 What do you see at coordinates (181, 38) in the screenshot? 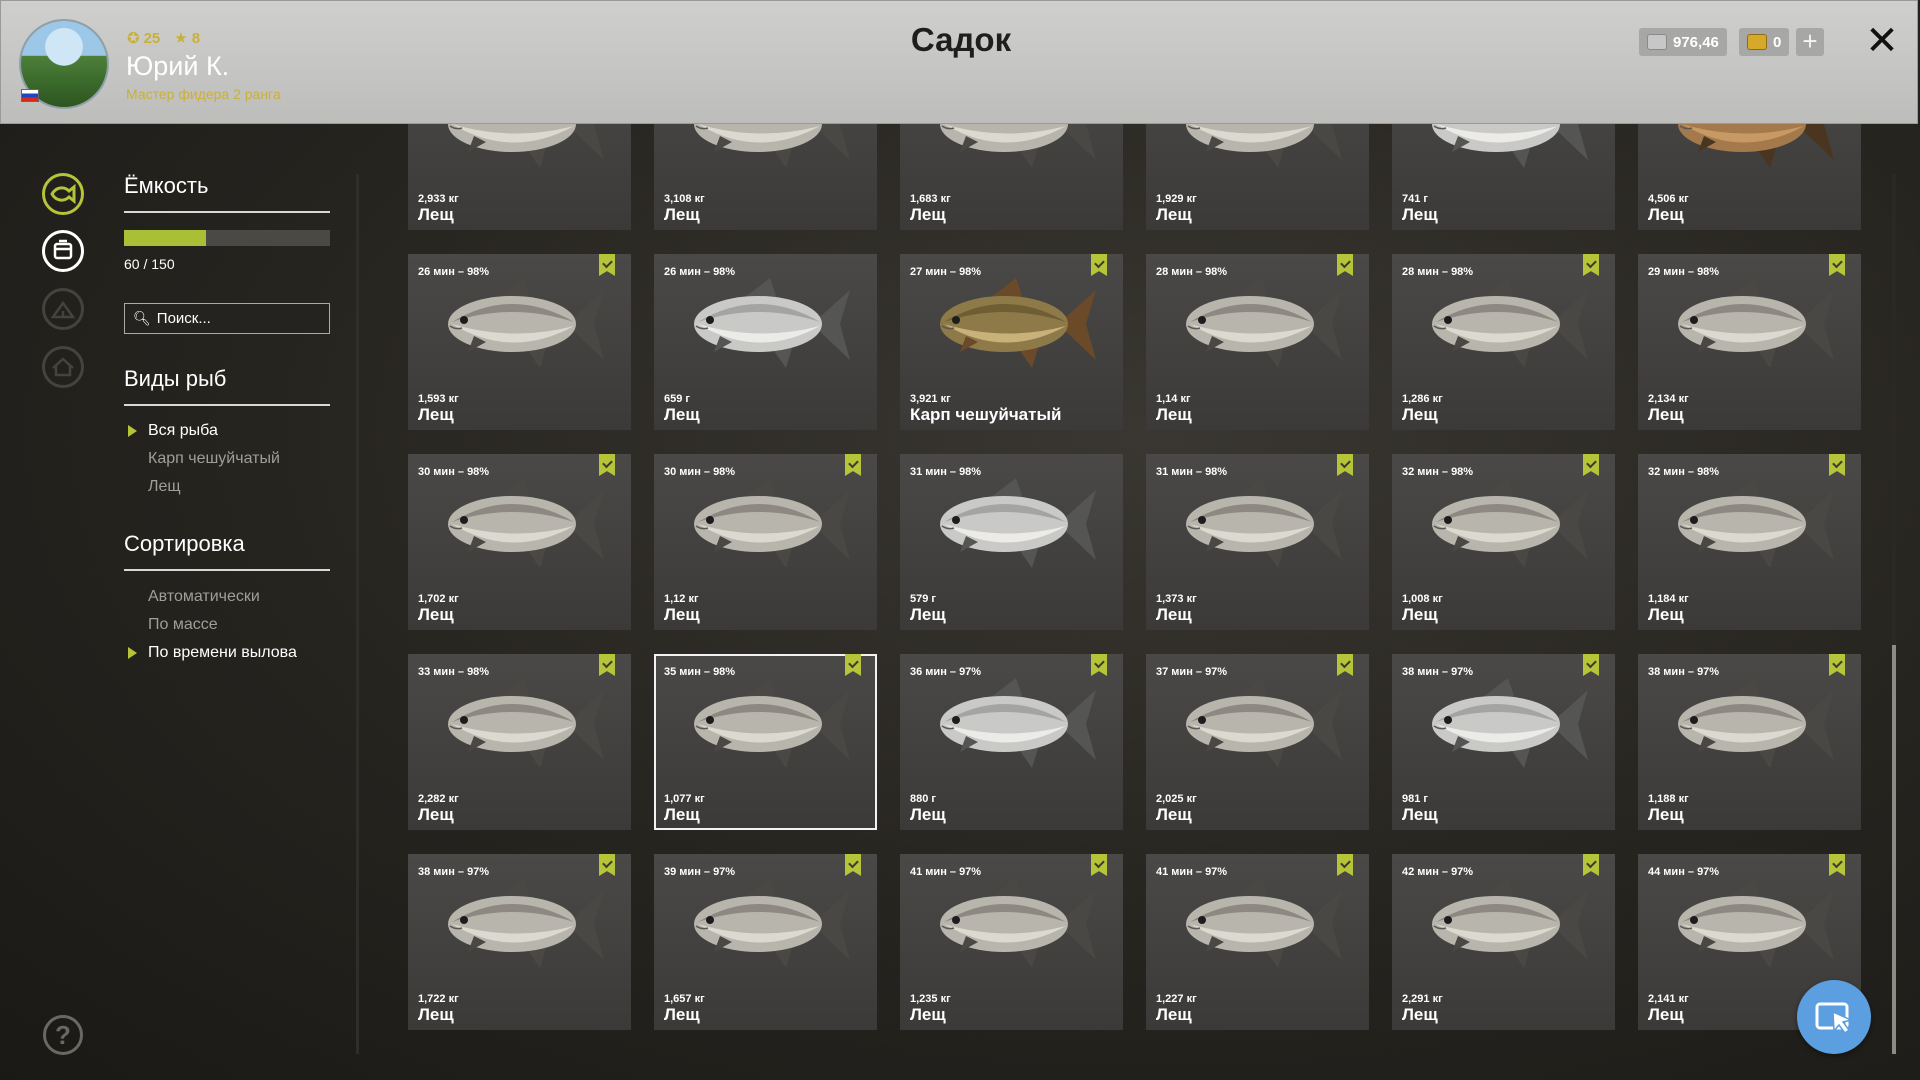
I see `star-icon: ★` at bounding box center [181, 38].